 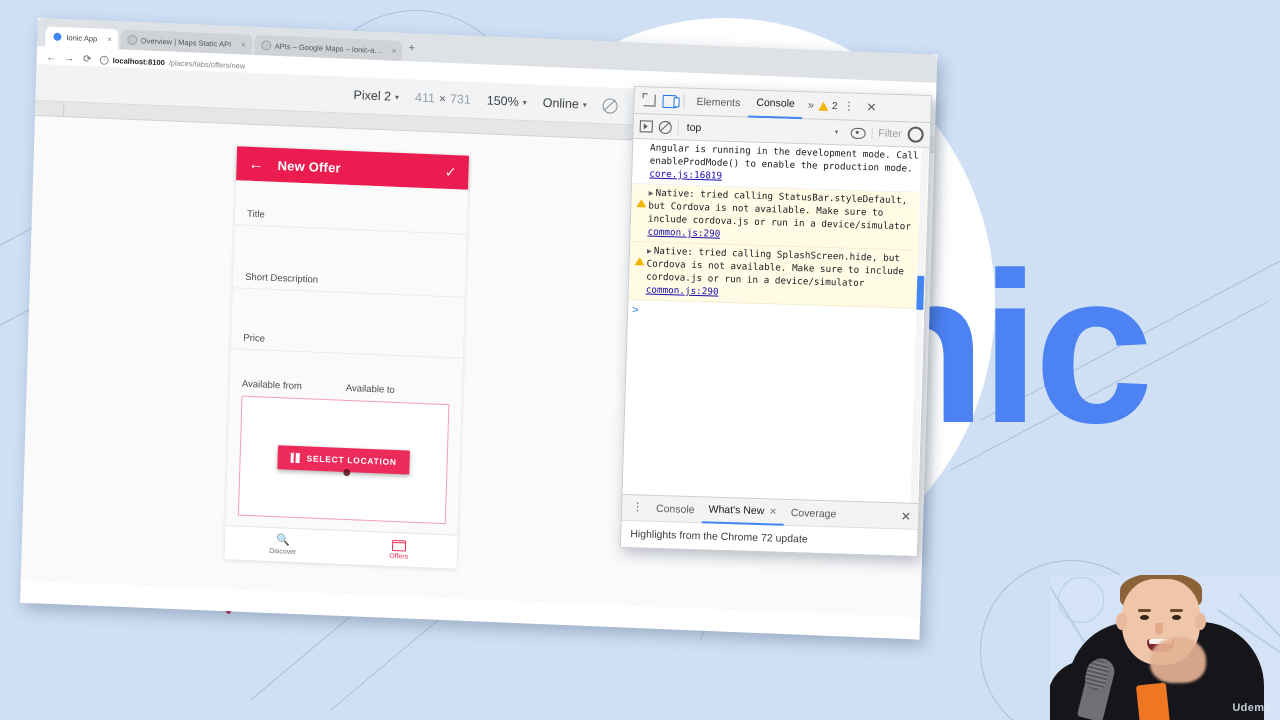 I want to click on back-arrow-icon: ←, so click(x=256, y=164).